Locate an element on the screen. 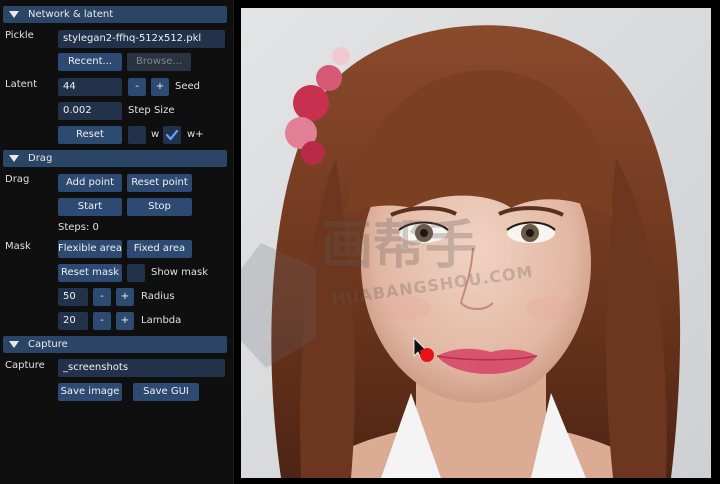  show-mask-label: Show mask is located at coordinates (180, 272).